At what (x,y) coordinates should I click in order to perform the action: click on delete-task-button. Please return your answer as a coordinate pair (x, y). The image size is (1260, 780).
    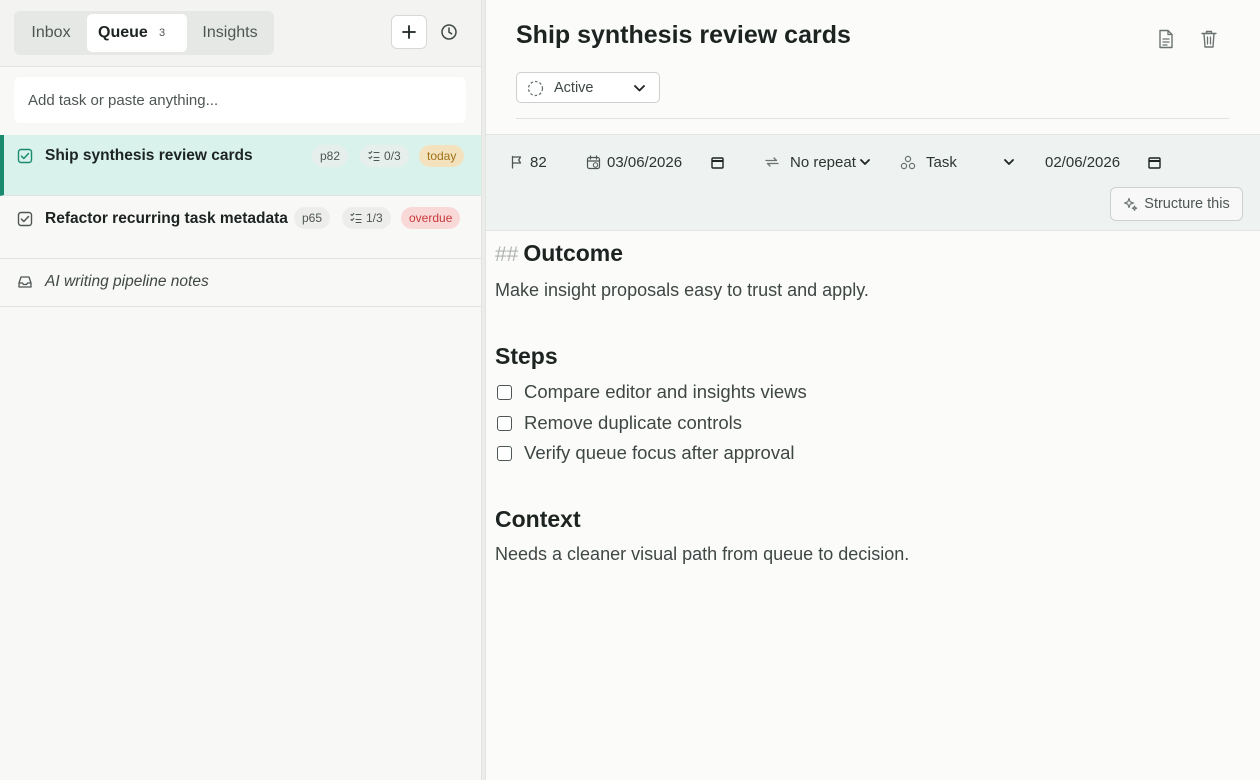
    Looking at the image, I should click on (1209, 39).